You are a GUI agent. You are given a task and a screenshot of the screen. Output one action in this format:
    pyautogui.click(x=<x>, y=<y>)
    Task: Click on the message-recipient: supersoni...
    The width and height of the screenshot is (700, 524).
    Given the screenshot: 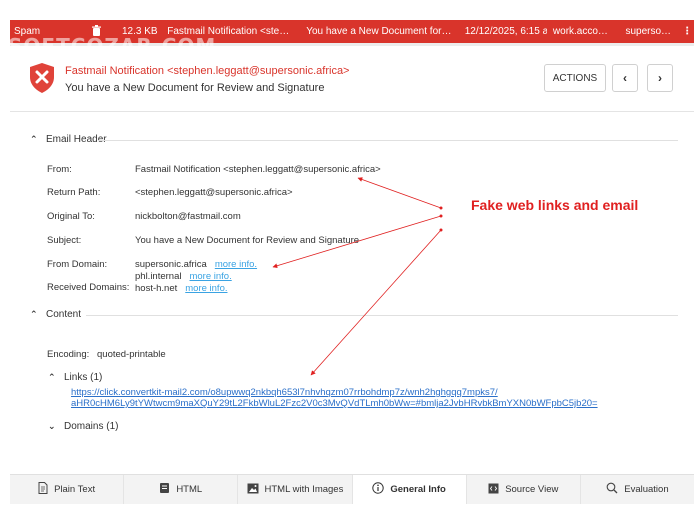 What is the action you would take?
    pyautogui.click(x=651, y=31)
    